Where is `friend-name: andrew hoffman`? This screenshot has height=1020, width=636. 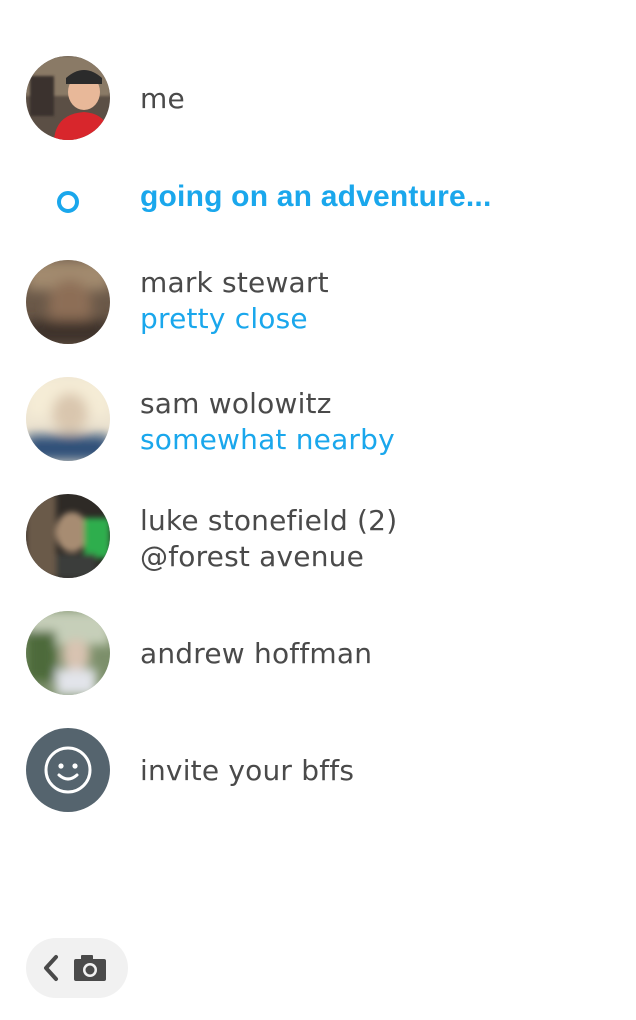
friend-name: andrew hoffman is located at coordinates (256, 653).